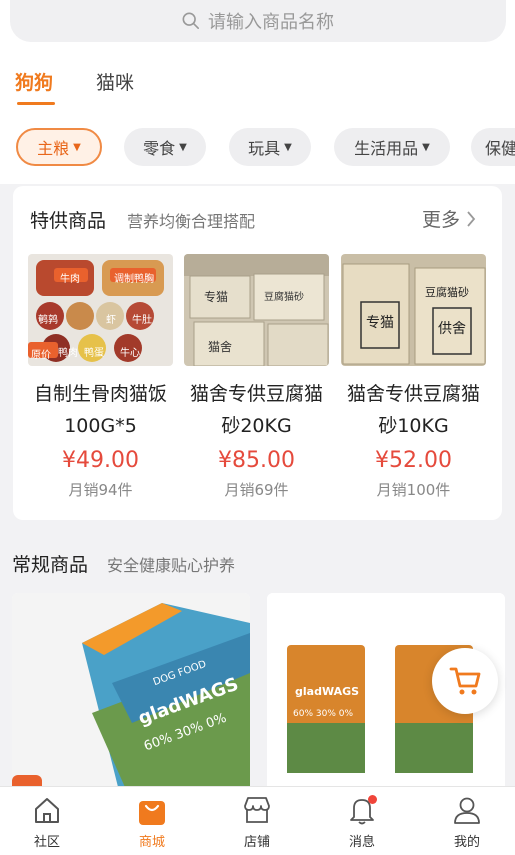 Image resolution: width=515 pixels, height=855 pixels. I want to click on image-label: 牛心, so click(130, 353).